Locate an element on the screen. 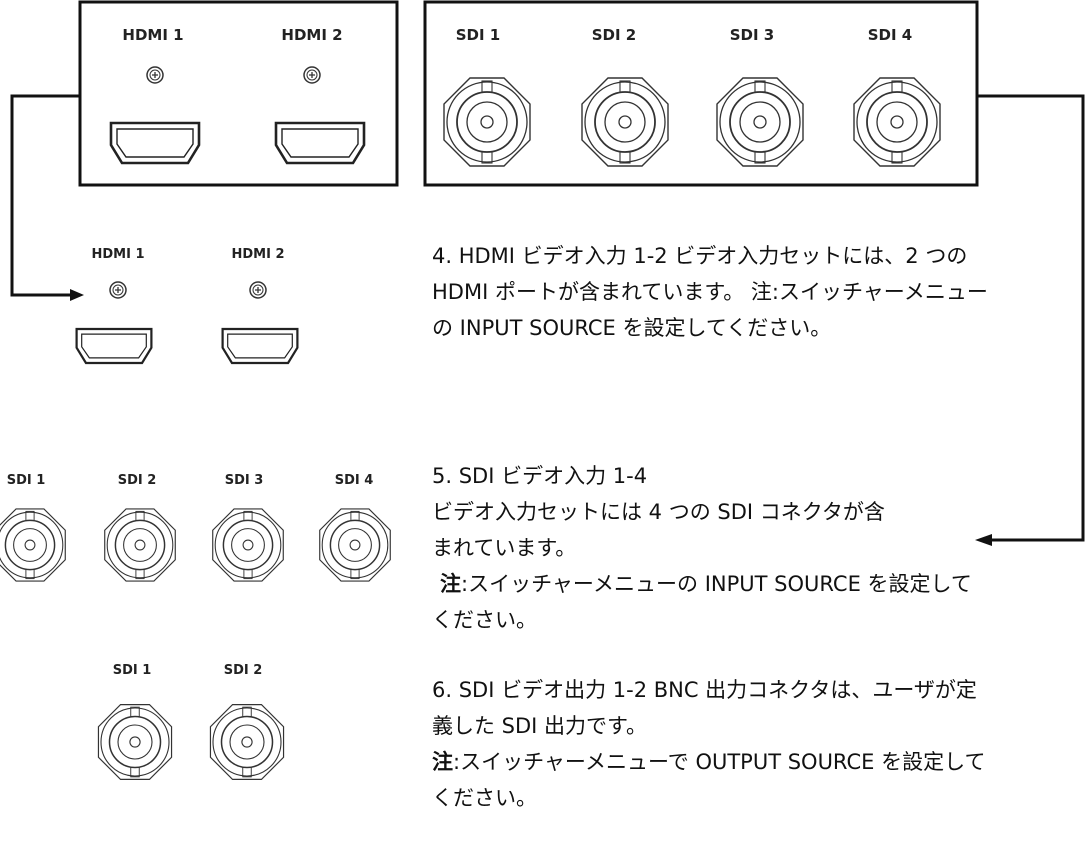 The width and height of the screenshot is (1088, 855). sdi4-panel-label: SDI 4 is located at coordinates (890, 35).